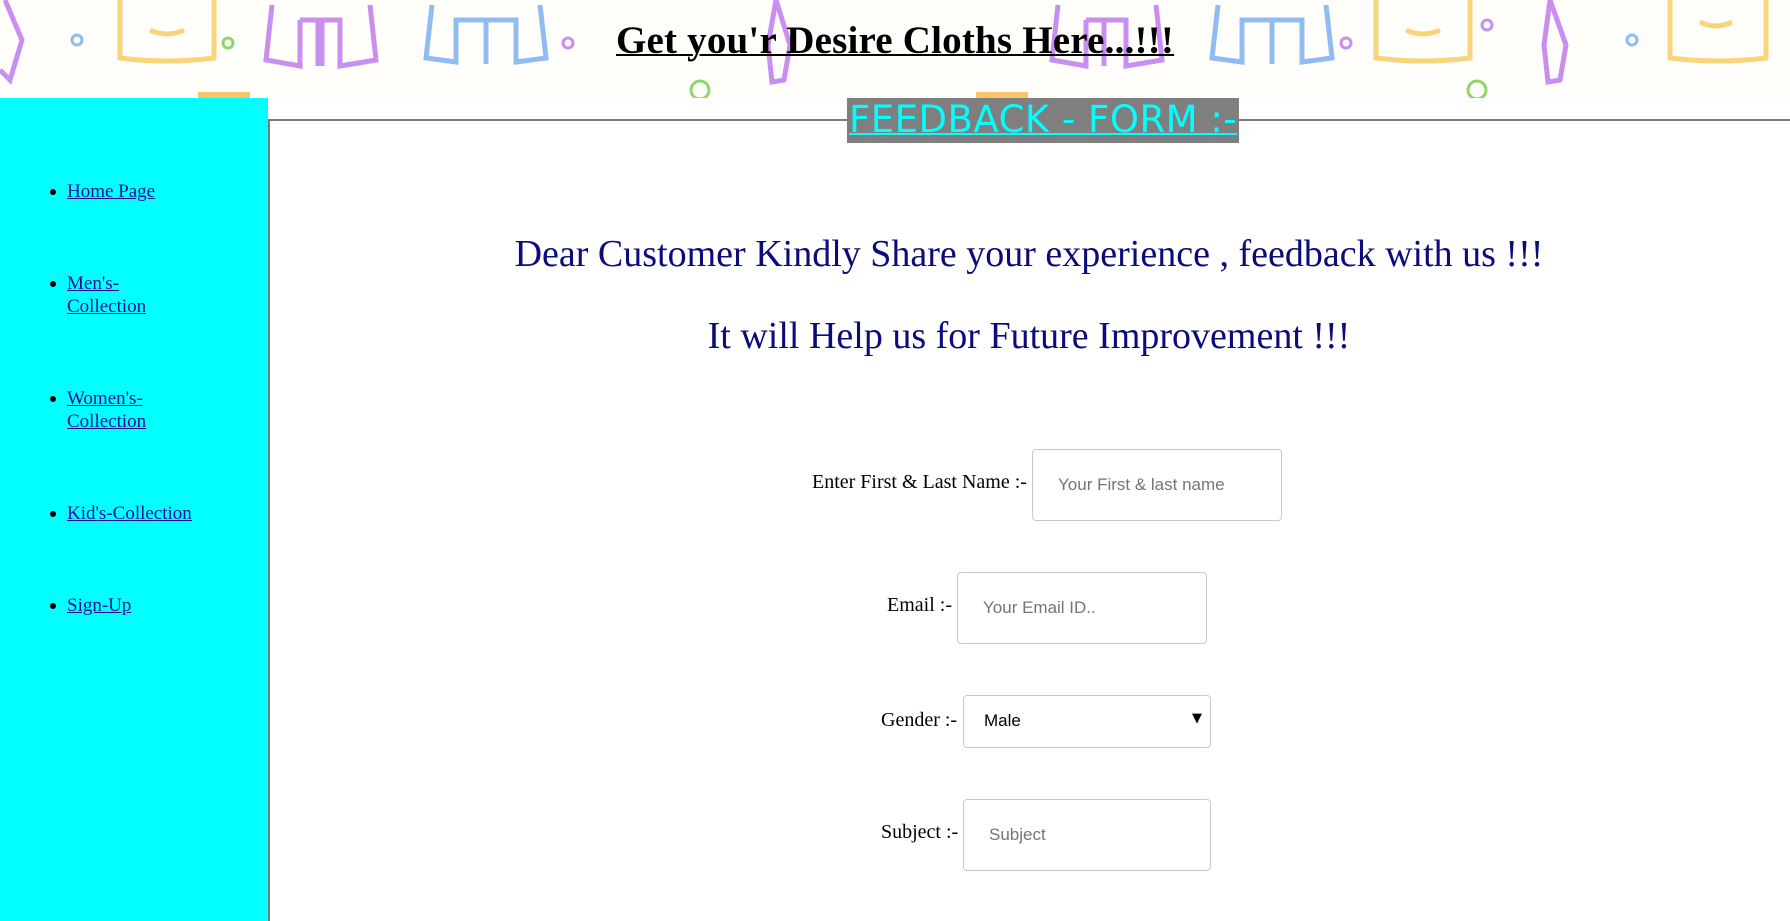 The height and width of the screenshot is (921, 1790). What do you see at coordinates (1002, 720) in the screenshot?
I see `gender-selected-value: Male` at bounding box center [1002, 720].